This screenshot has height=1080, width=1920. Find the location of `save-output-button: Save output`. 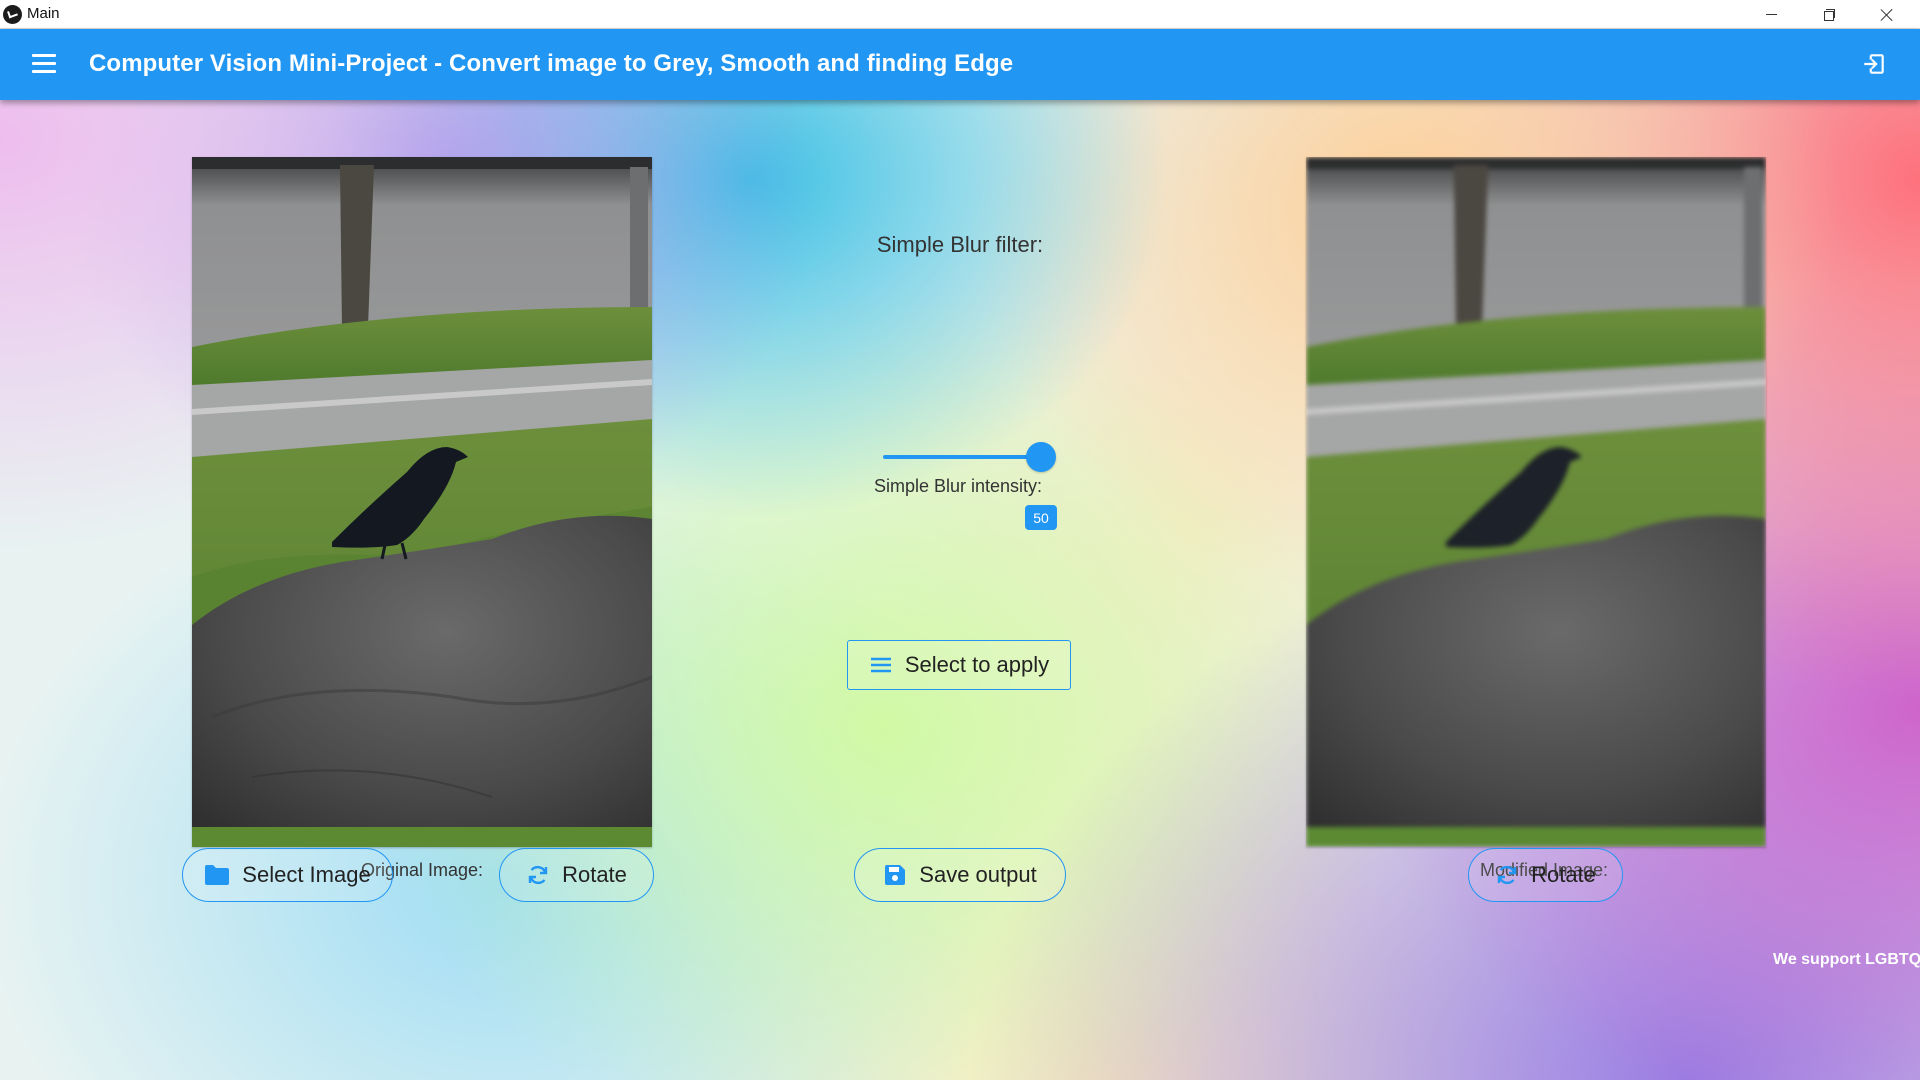

save-output-button: Save output is located at coordinates (960, 875).